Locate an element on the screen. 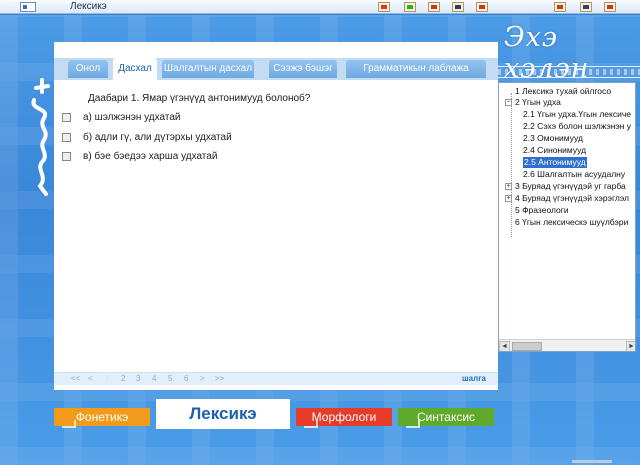  window-titlebar: Лексикэ is located at coordinates (320, 7).